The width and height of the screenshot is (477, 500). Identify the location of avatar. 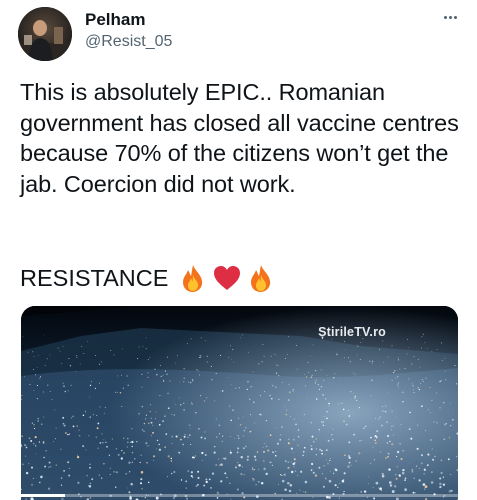
(45, 34).